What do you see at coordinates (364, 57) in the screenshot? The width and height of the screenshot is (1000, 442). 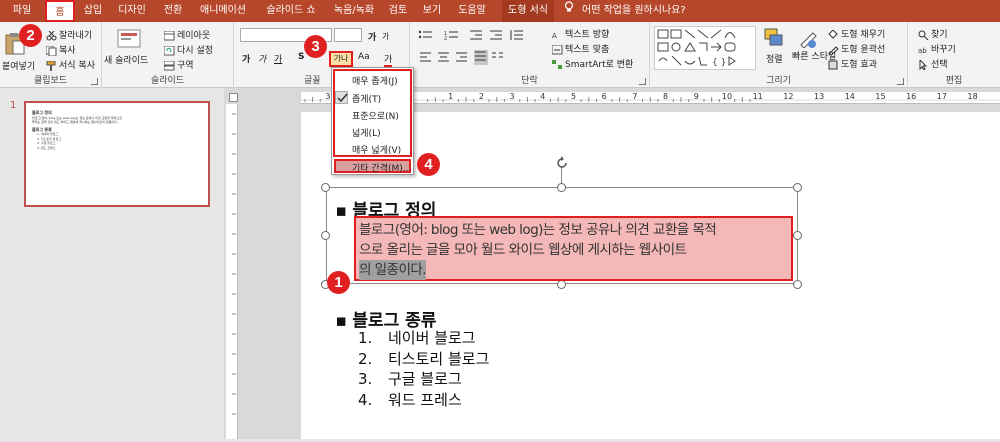 I see `change-case-button: Aa` at bounding box center [364, 57].